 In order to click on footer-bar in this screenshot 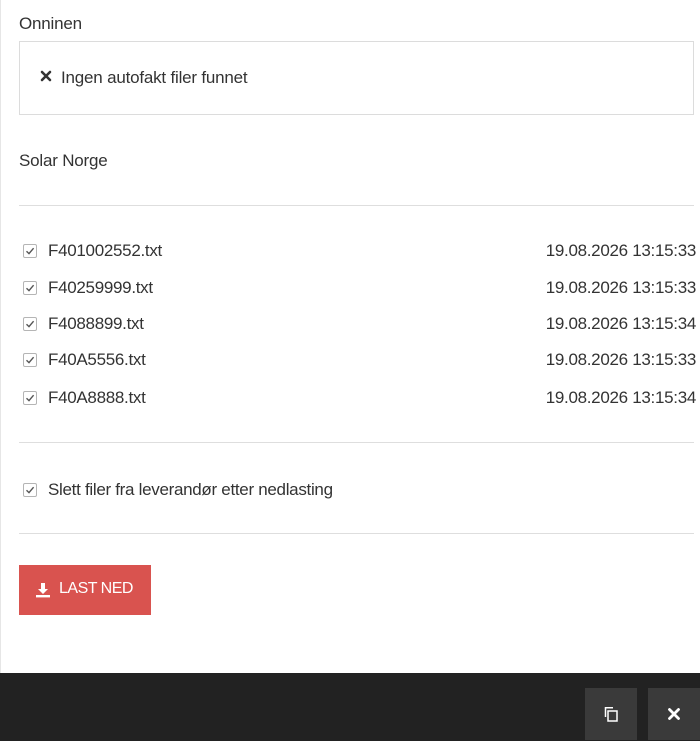, I will do `click(350, 707)`.